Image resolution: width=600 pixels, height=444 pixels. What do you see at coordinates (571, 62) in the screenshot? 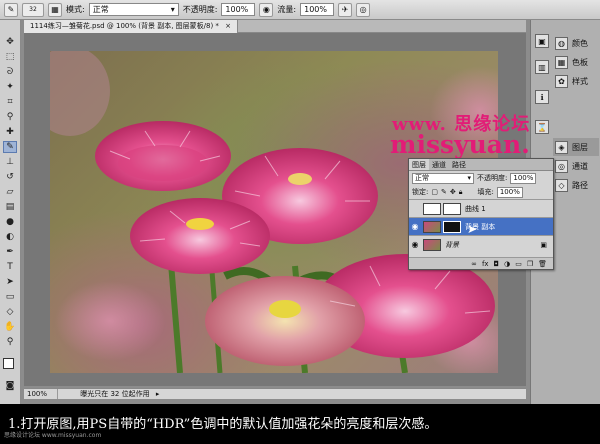
I see `dock-item-swatches: ▦ 色板` at bounding box center [571, 62].